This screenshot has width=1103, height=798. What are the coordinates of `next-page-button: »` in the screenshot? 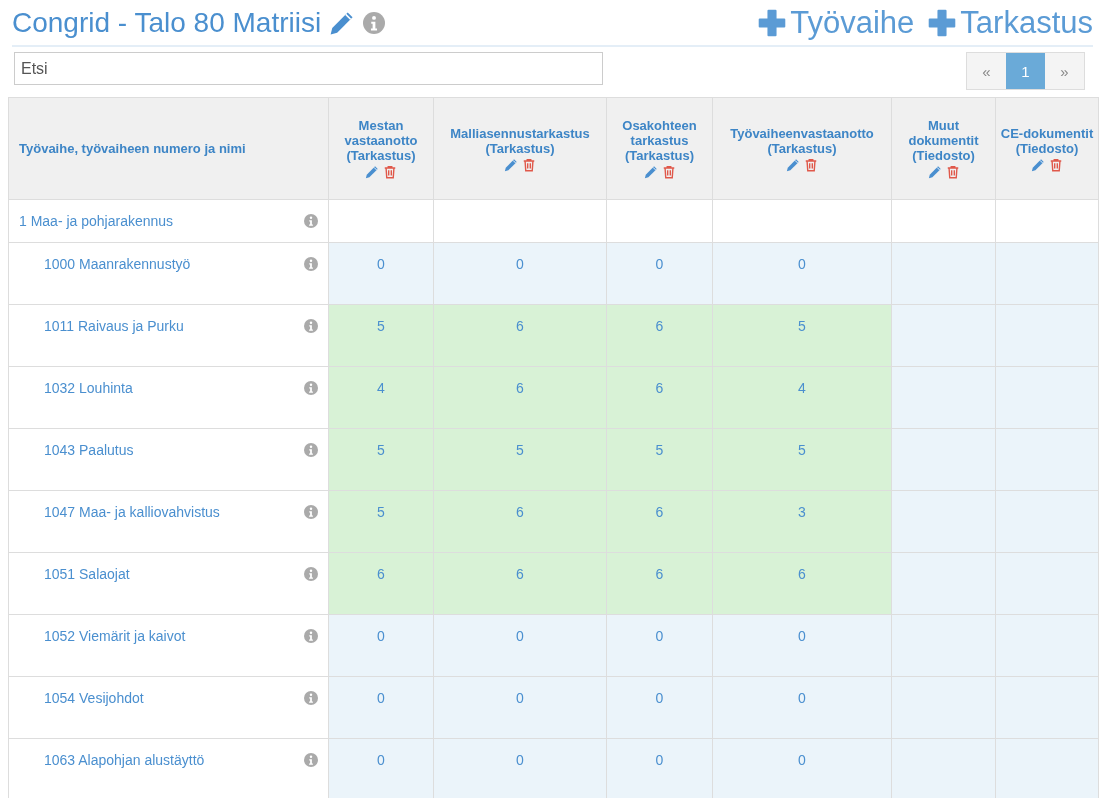 It's located at (1064, 71).